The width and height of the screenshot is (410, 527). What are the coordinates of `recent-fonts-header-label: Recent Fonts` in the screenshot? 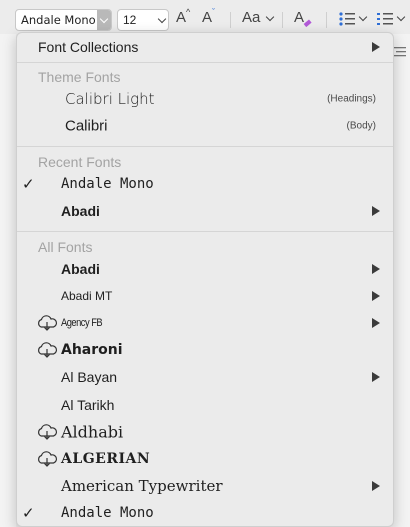 It's located at (80, 161).